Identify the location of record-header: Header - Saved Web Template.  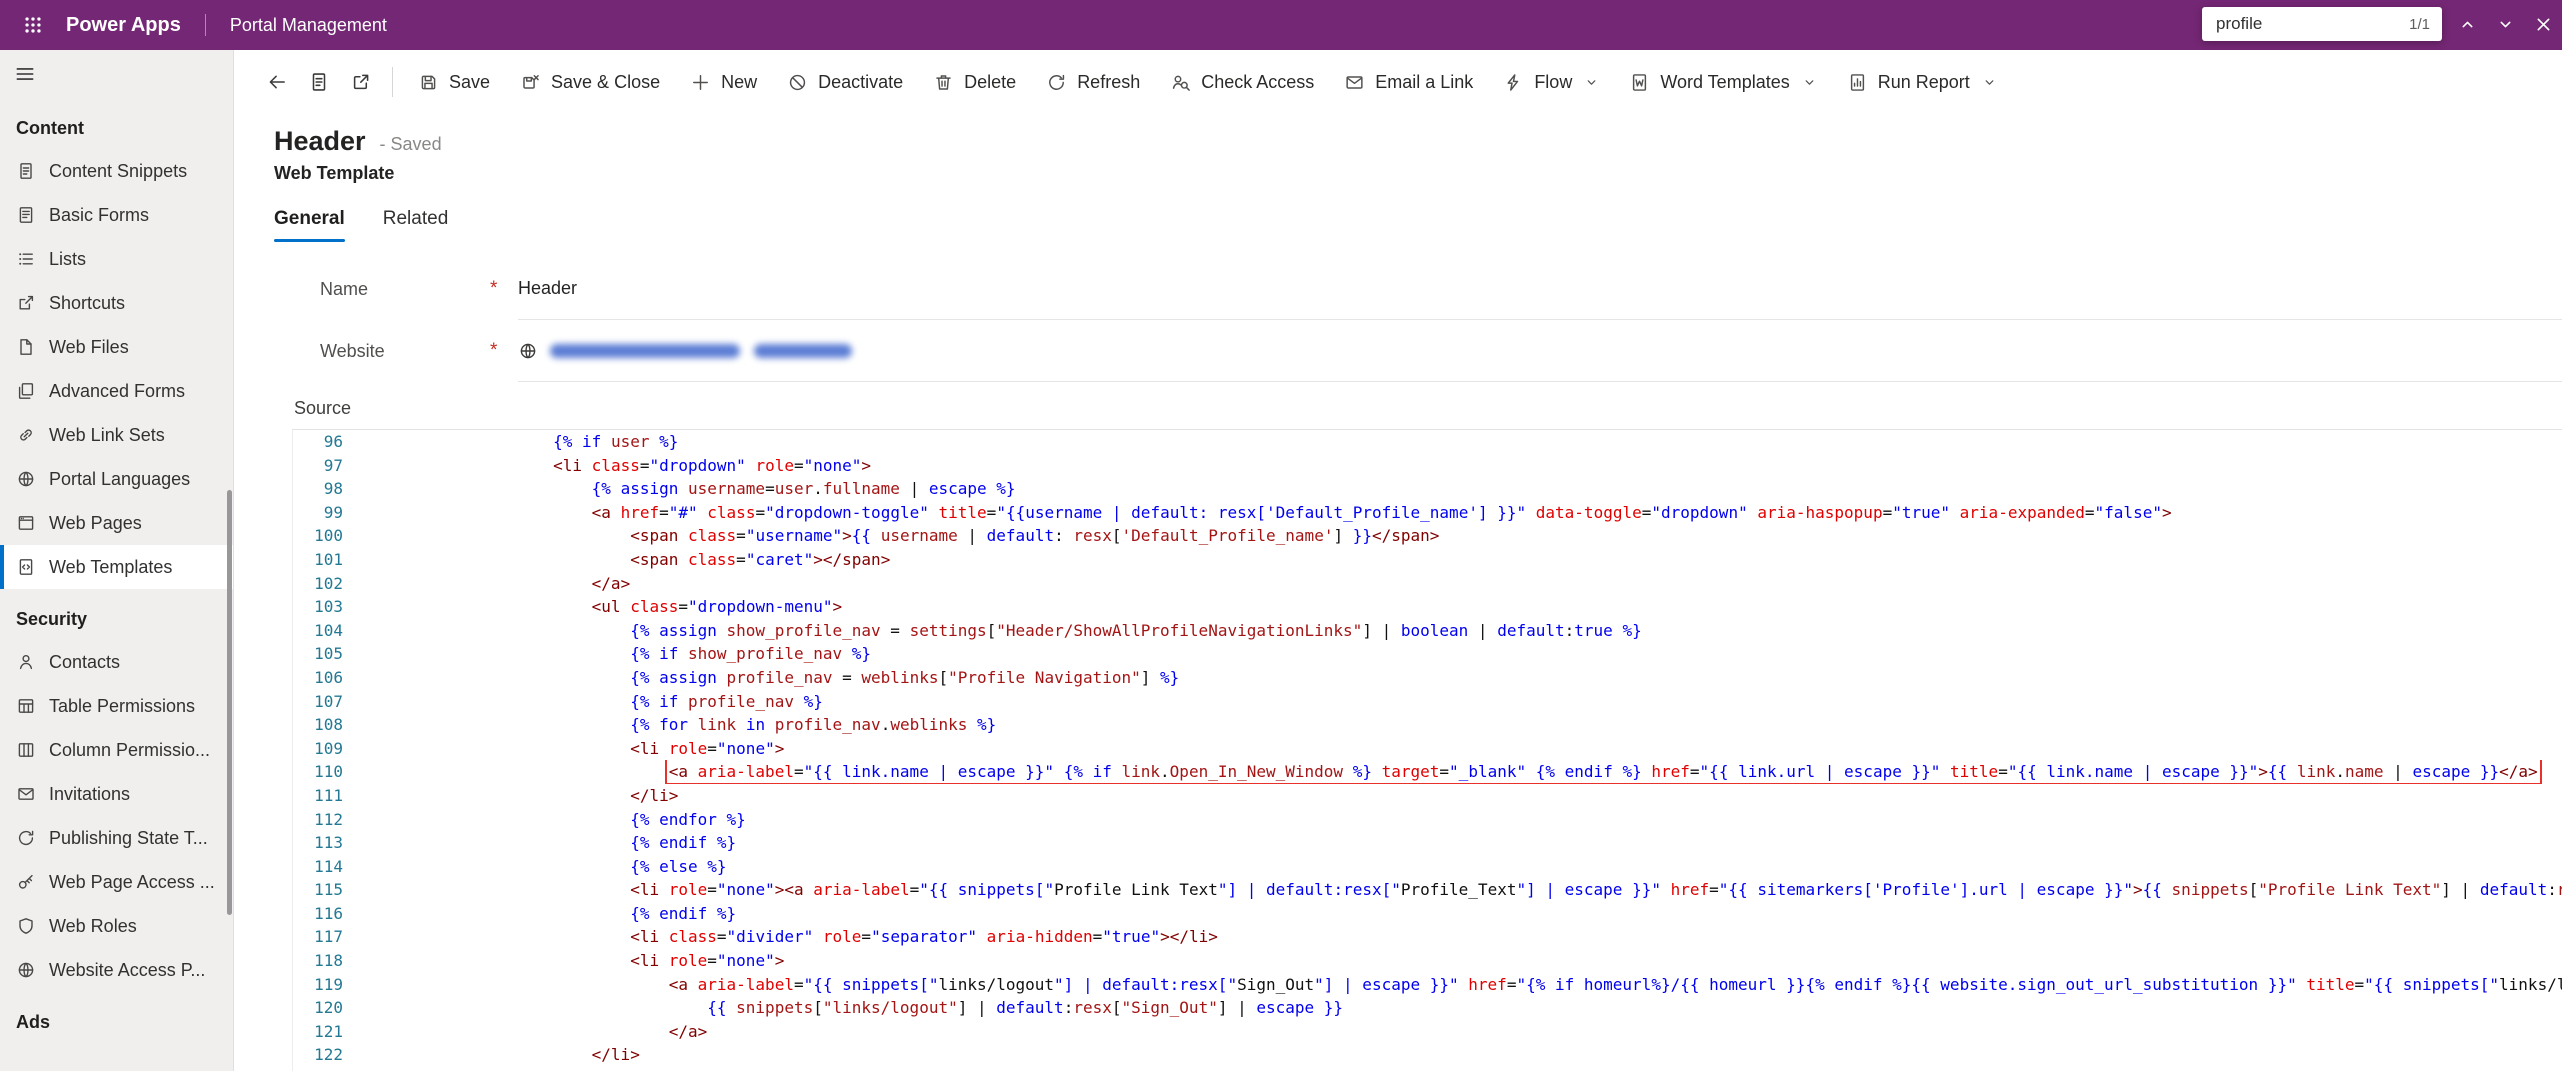
(1398, 149).